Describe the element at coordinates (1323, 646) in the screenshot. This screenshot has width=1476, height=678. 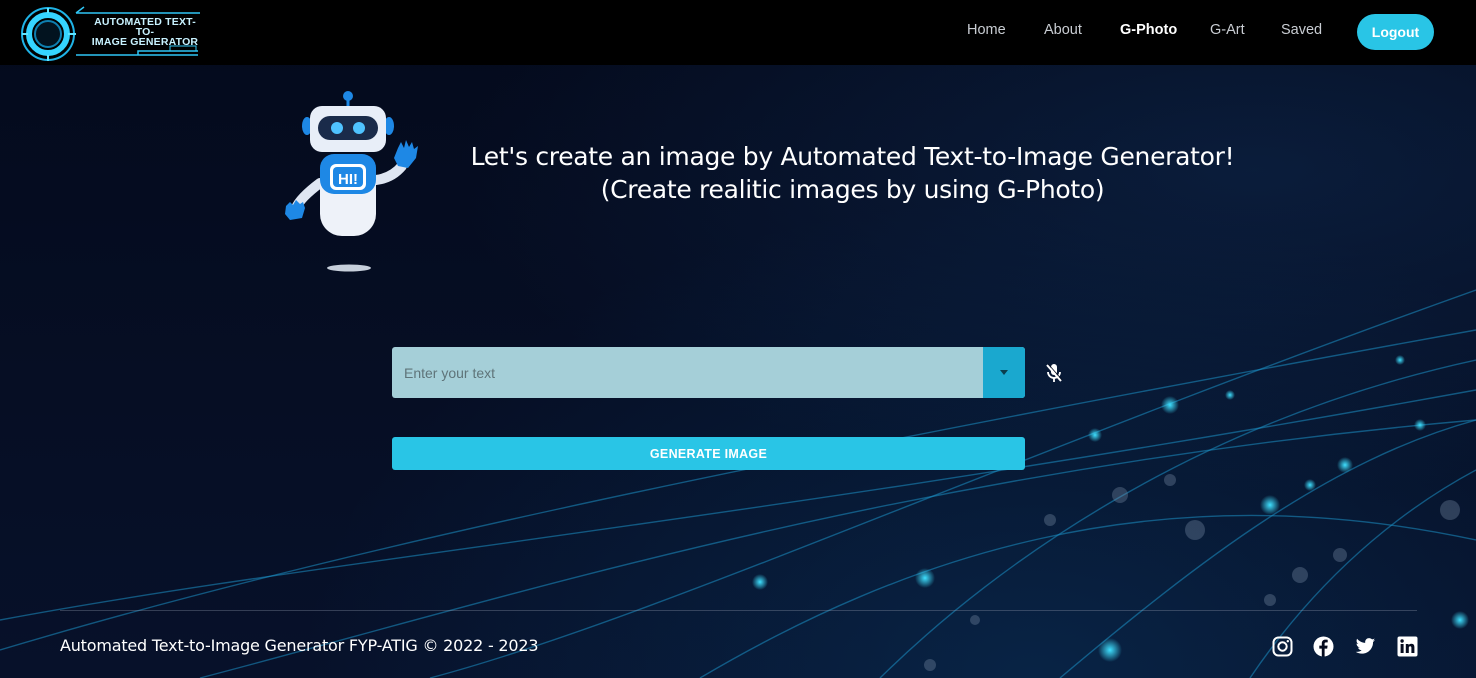
I see `facebook-icon` at that location.